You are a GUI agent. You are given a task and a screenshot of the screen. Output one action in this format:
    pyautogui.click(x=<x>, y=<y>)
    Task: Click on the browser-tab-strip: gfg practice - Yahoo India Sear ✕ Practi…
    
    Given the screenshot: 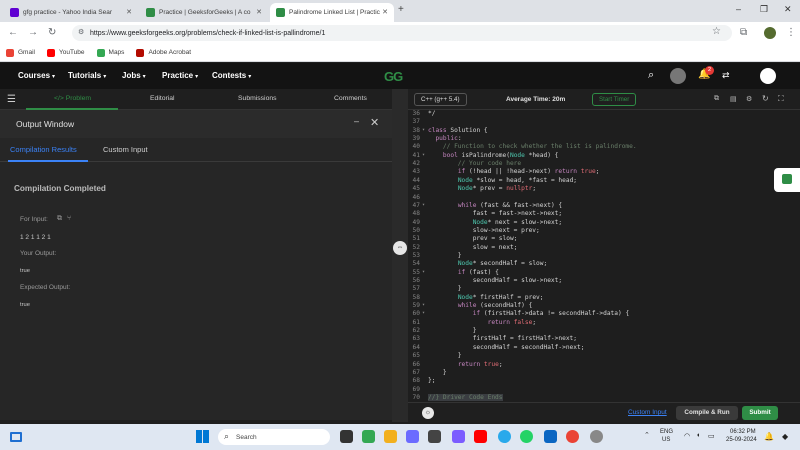 What is the action you would take?
    pyautogui.click(x=400, y=11)
    